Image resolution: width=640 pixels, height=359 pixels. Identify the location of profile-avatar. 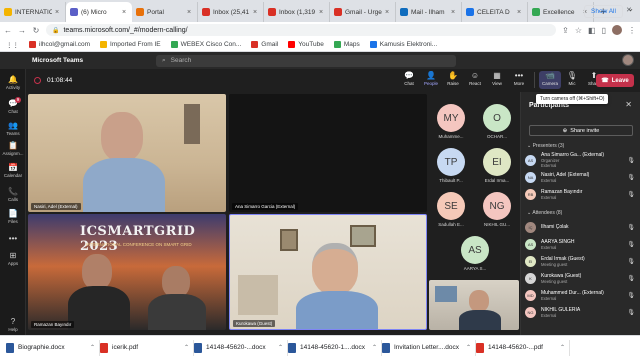
(617, 30).